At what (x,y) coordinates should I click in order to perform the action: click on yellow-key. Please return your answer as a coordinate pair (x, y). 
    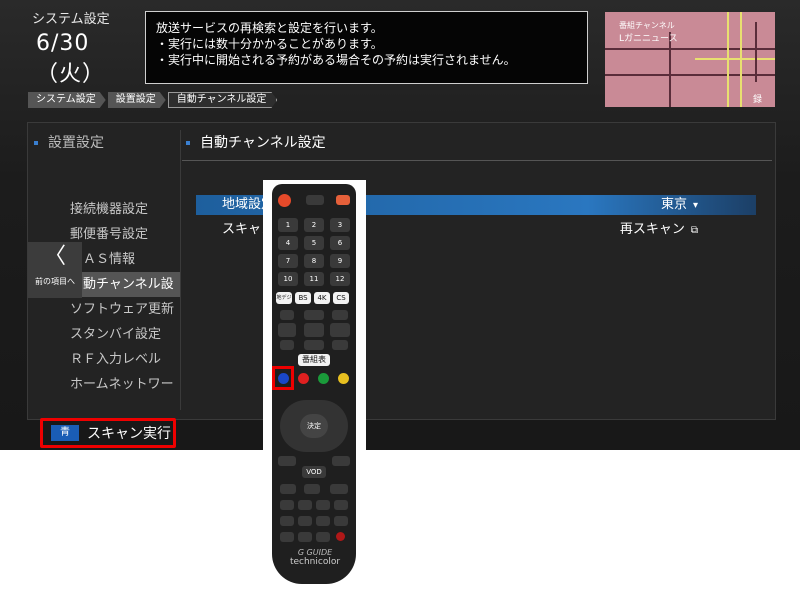
    Looking at the image, I should click on (343, 378).